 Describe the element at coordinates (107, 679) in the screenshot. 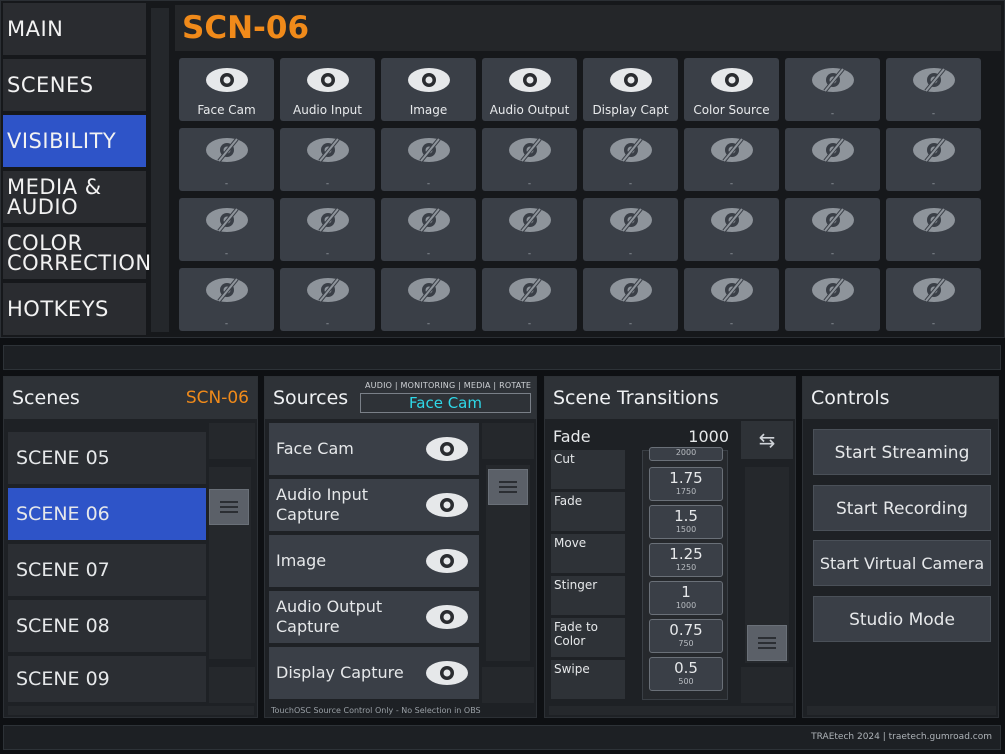

I see `scene-button: SCENE 09` at that location.